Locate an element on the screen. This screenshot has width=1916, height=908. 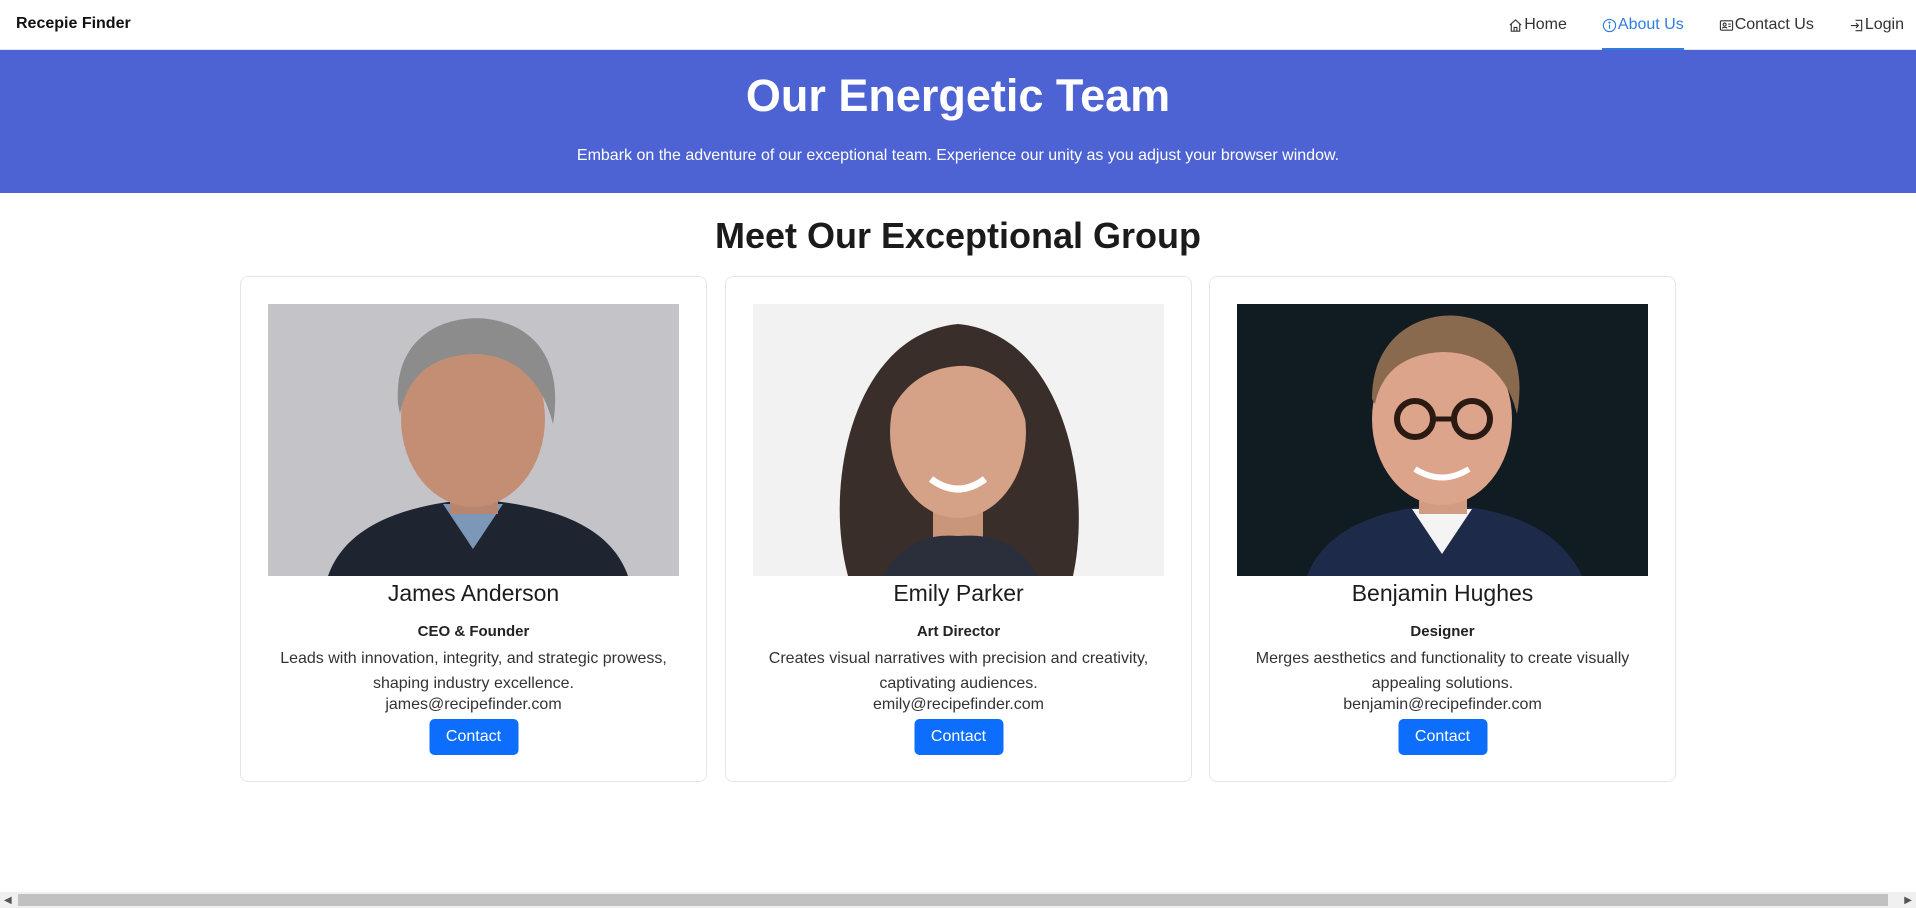
team-member-role: CEO & Founder is located at coordinates (473, 631).